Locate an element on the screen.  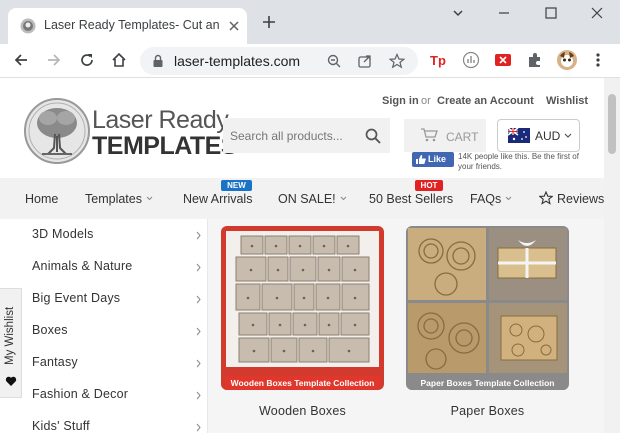
home-icon is located at coordinates (119, 60).